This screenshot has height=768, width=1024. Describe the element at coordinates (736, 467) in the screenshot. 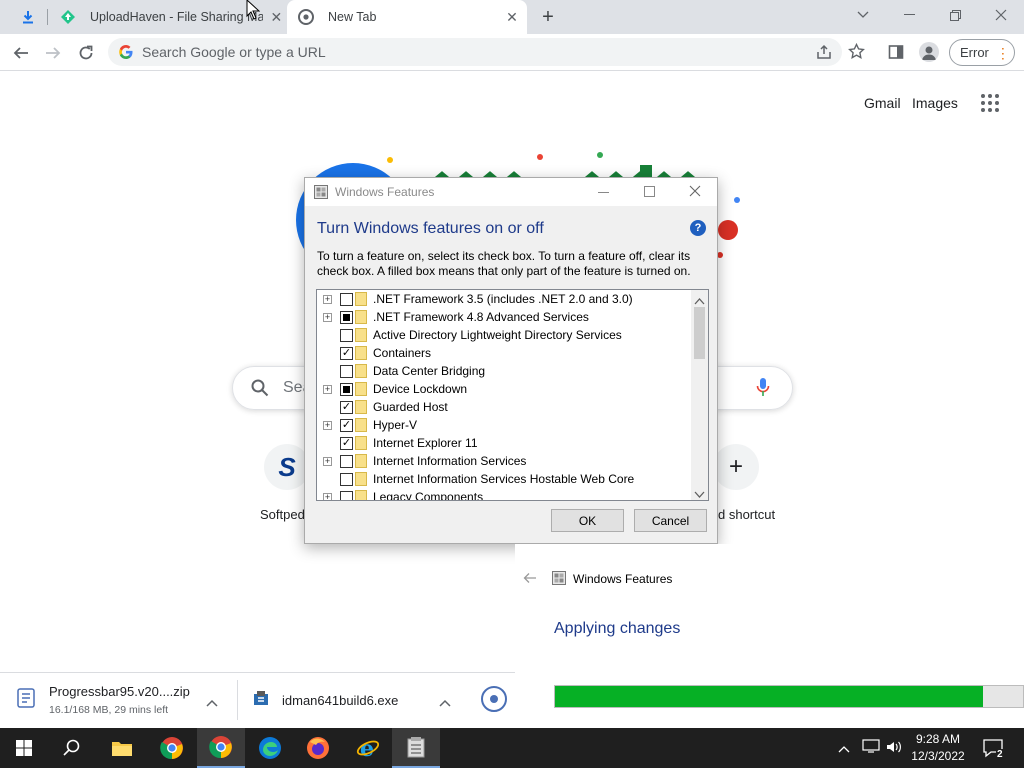

I see `add-shortcut-button: +` at that location.